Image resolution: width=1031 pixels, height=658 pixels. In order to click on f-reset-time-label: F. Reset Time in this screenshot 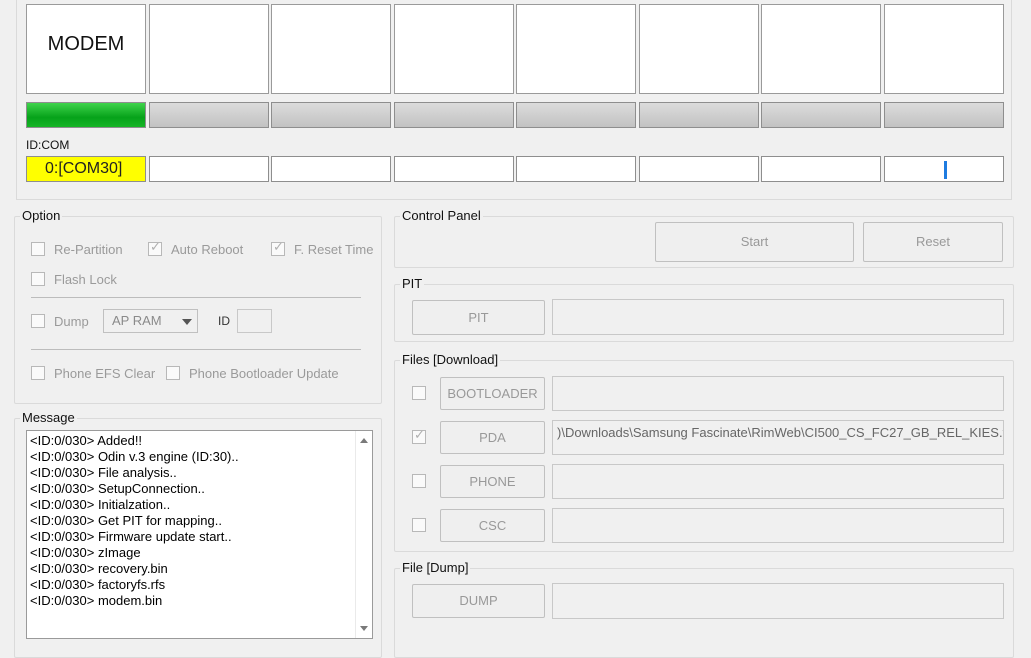, I will do `click(334, 249)`.